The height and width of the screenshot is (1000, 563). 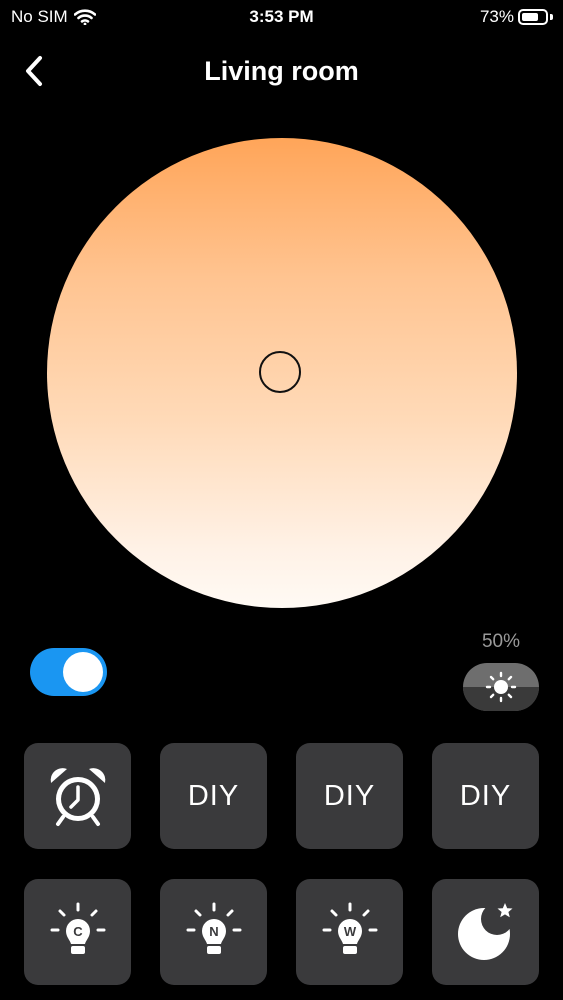 I want to click on alarm-clock-icon, so click(x=77, y=797).